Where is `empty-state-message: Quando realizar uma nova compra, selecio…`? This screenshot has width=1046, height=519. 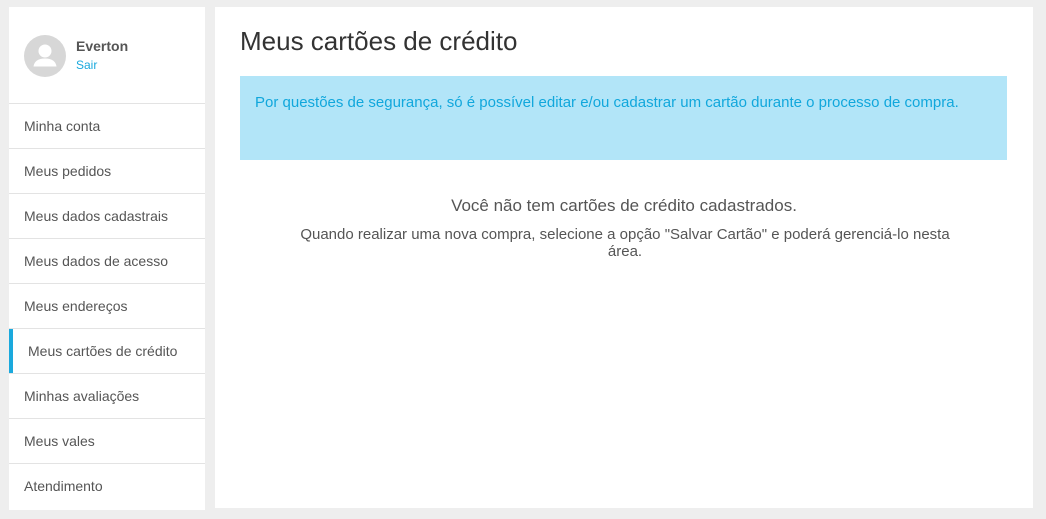 empty-state-message: Quando realizar uma nova compra, selecio… is located at coordinates (625, 243).